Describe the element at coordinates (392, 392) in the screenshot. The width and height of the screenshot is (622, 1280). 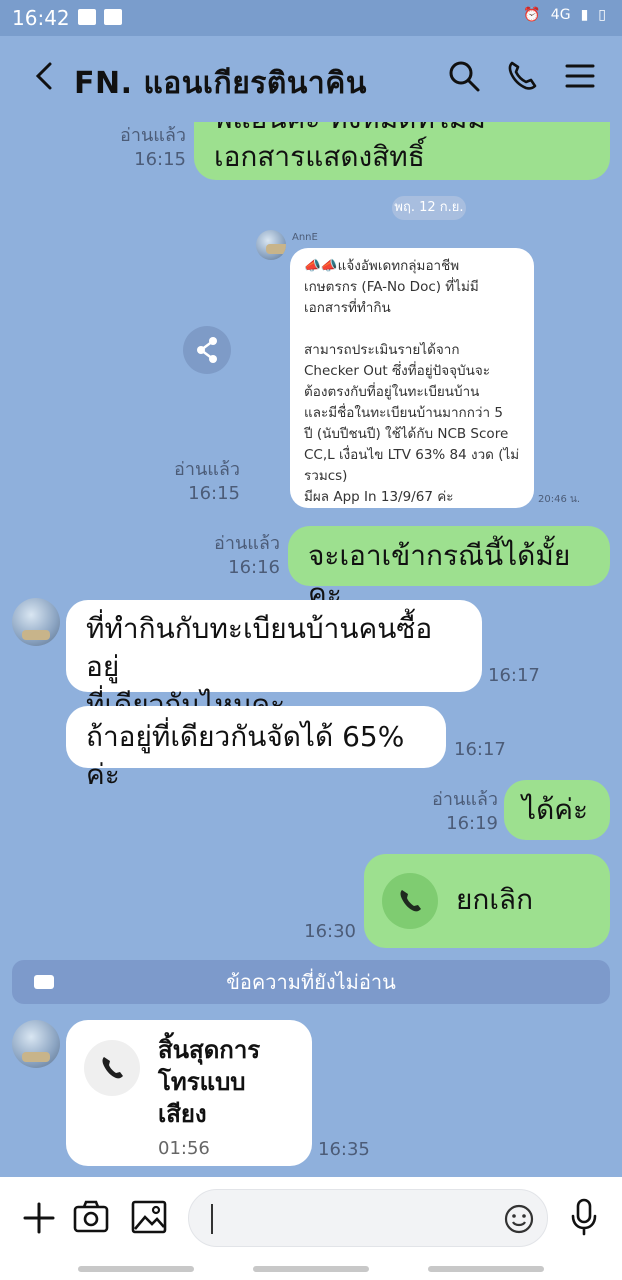
I see `forwarded-text-line: ต้องตรงกับที่อยู่ในทะเบียนบ้าน` at that location.